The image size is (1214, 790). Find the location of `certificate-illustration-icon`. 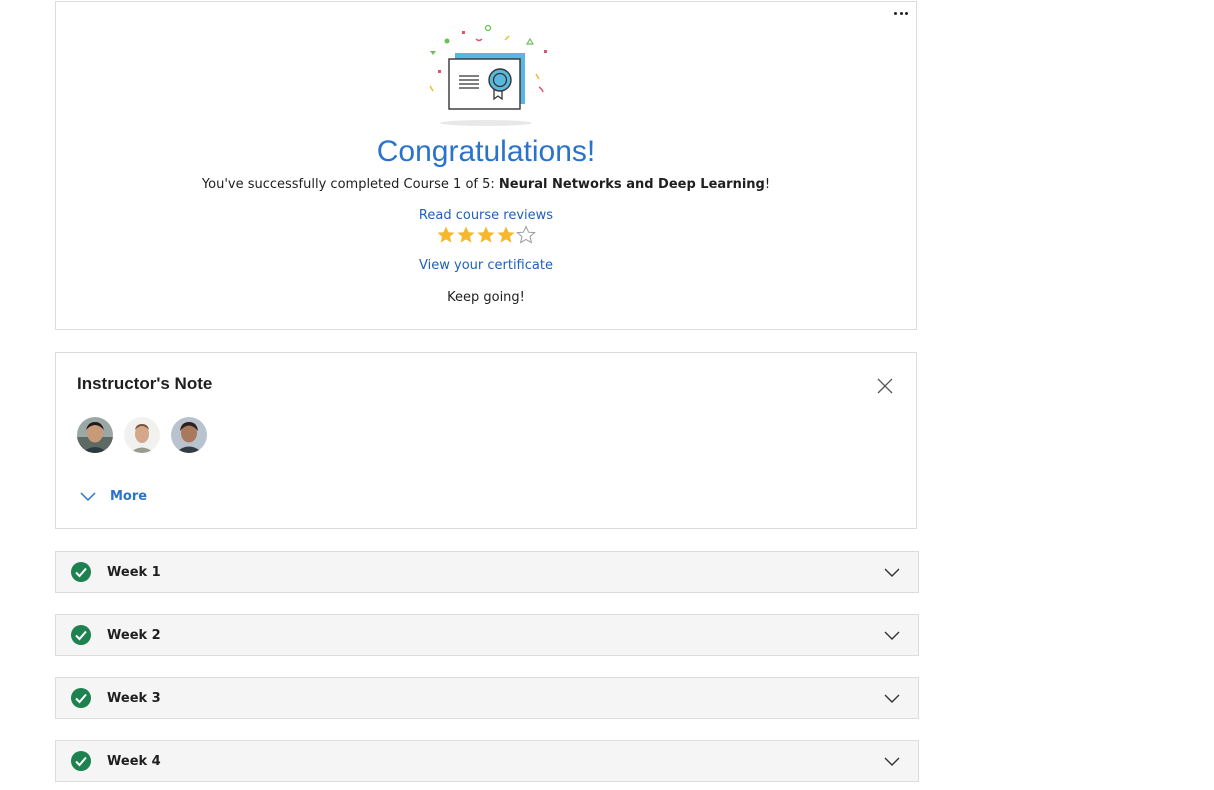

certificate-illustration-icon is located at coordinates (488, 75).